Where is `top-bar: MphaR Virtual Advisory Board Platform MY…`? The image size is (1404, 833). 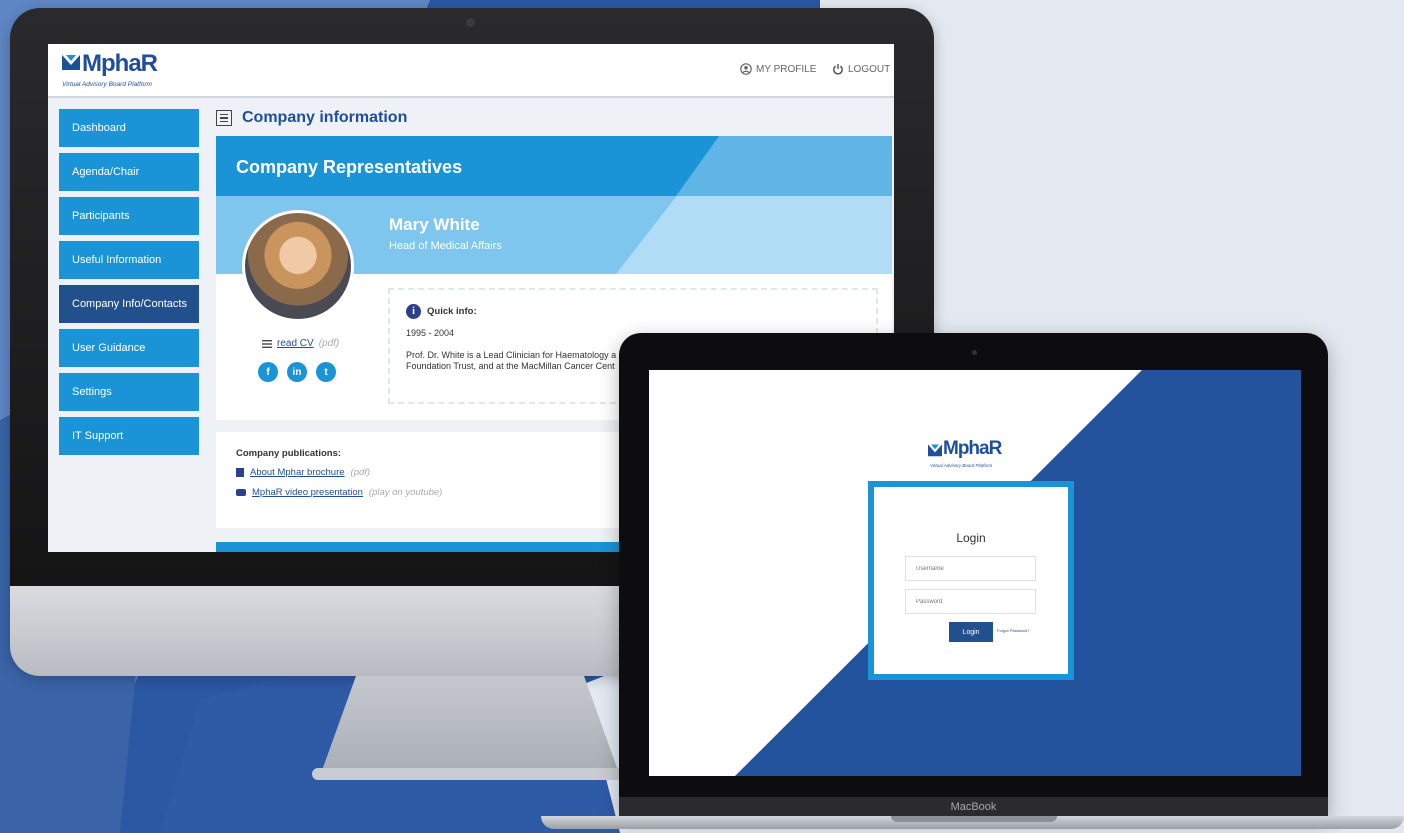 top-bar: MphaR Virtual Advisory Board Platform MY… is located at coordinates (471, 71).